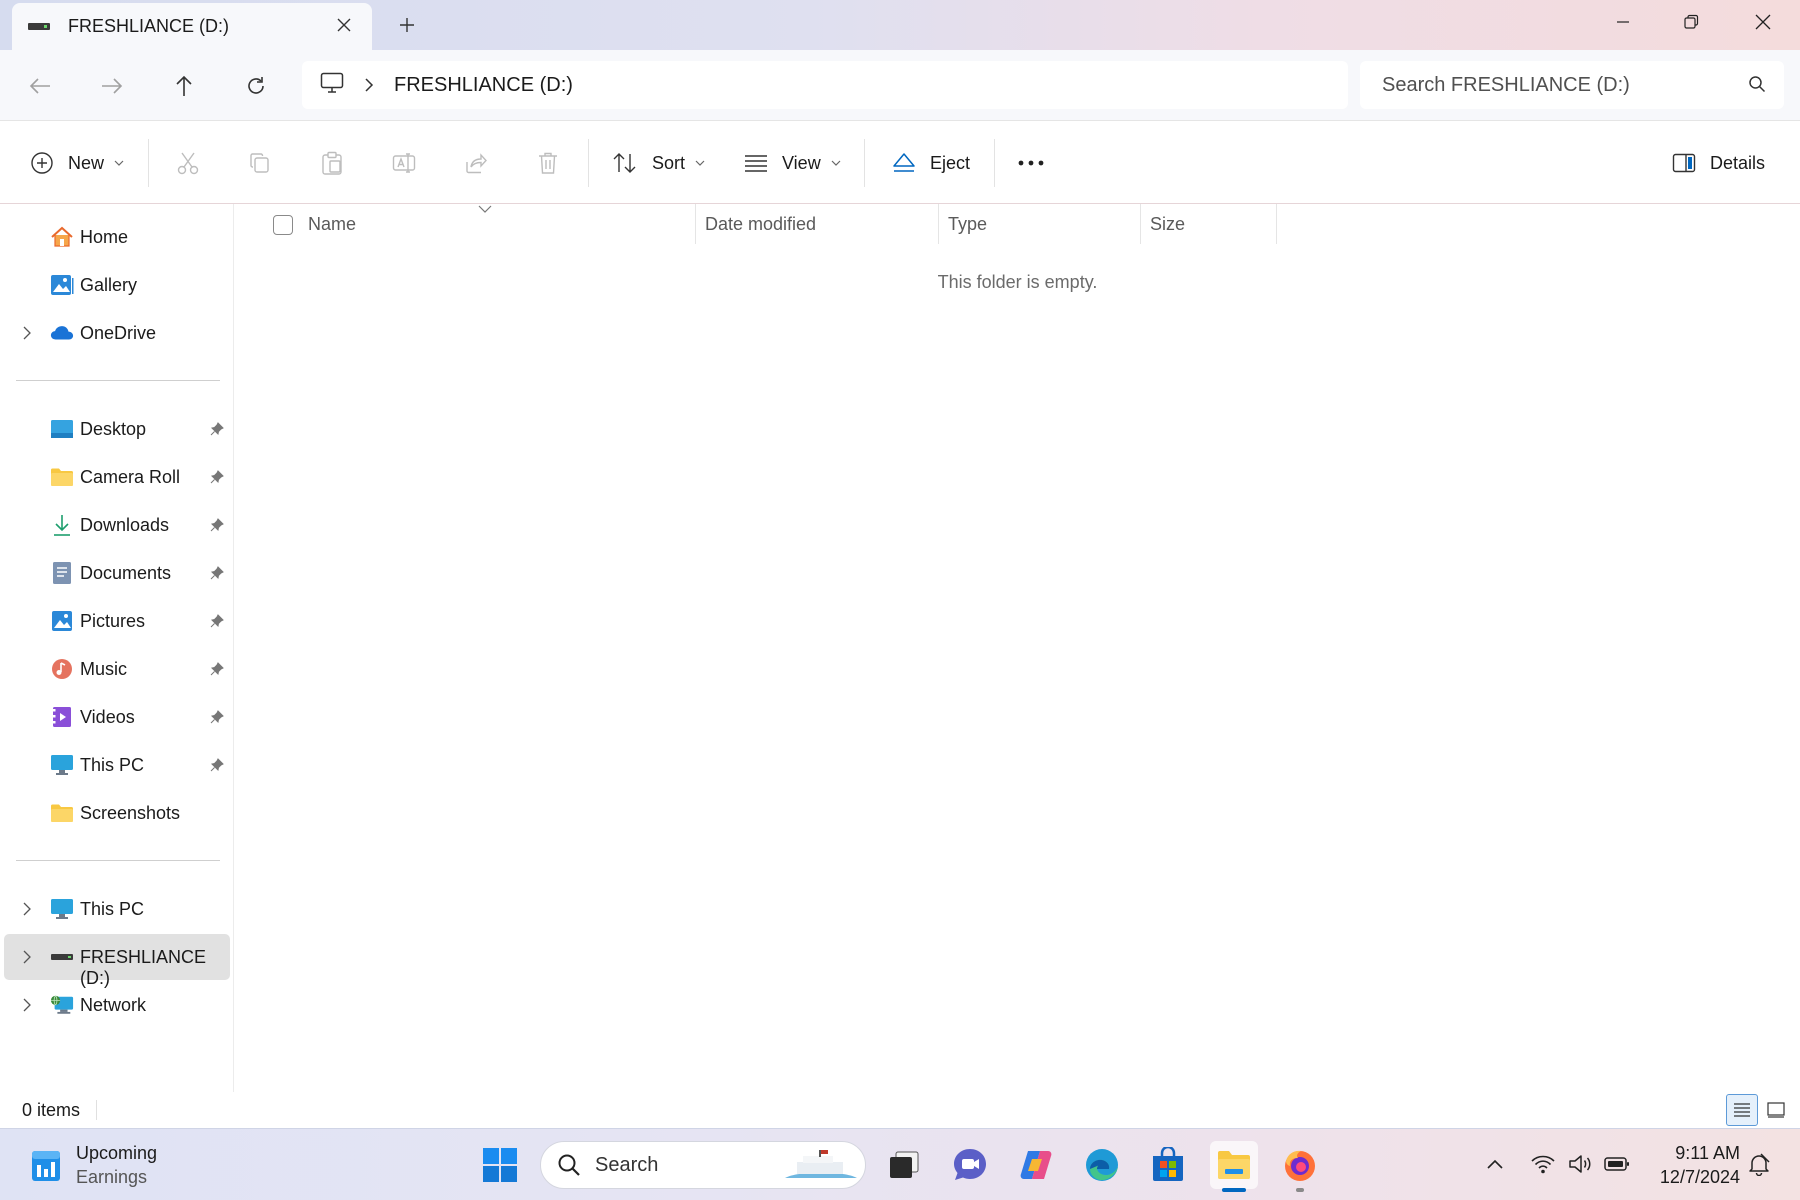  Describe the element at coordinates (404, 163) in the screenshot. I see `rename-button` at that location.